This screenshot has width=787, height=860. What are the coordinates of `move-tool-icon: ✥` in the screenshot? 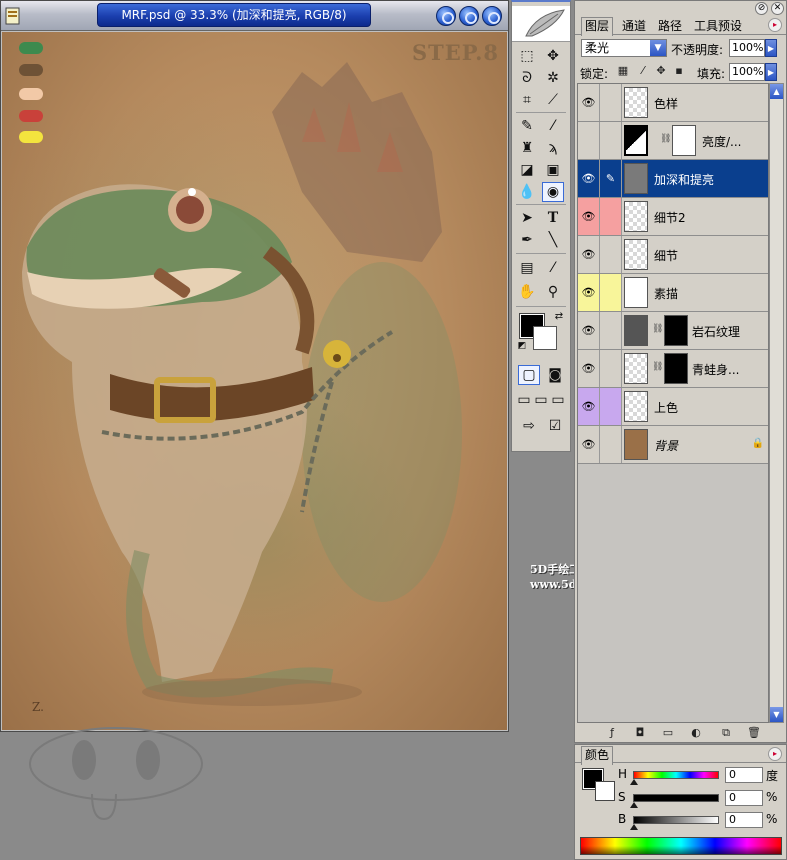 It's located at (553, 56).